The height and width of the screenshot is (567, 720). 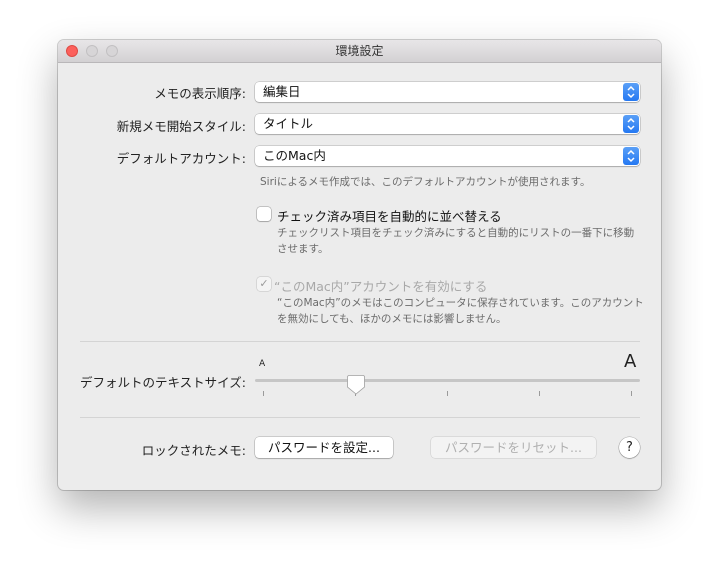 What do you see at coordinates (460, 303) in the screenshot?
I see `mac-account-note-line1: “このMac内”のメモはこのコンピュータに保存されています。このアカウント` at bounding box center [460, 303].